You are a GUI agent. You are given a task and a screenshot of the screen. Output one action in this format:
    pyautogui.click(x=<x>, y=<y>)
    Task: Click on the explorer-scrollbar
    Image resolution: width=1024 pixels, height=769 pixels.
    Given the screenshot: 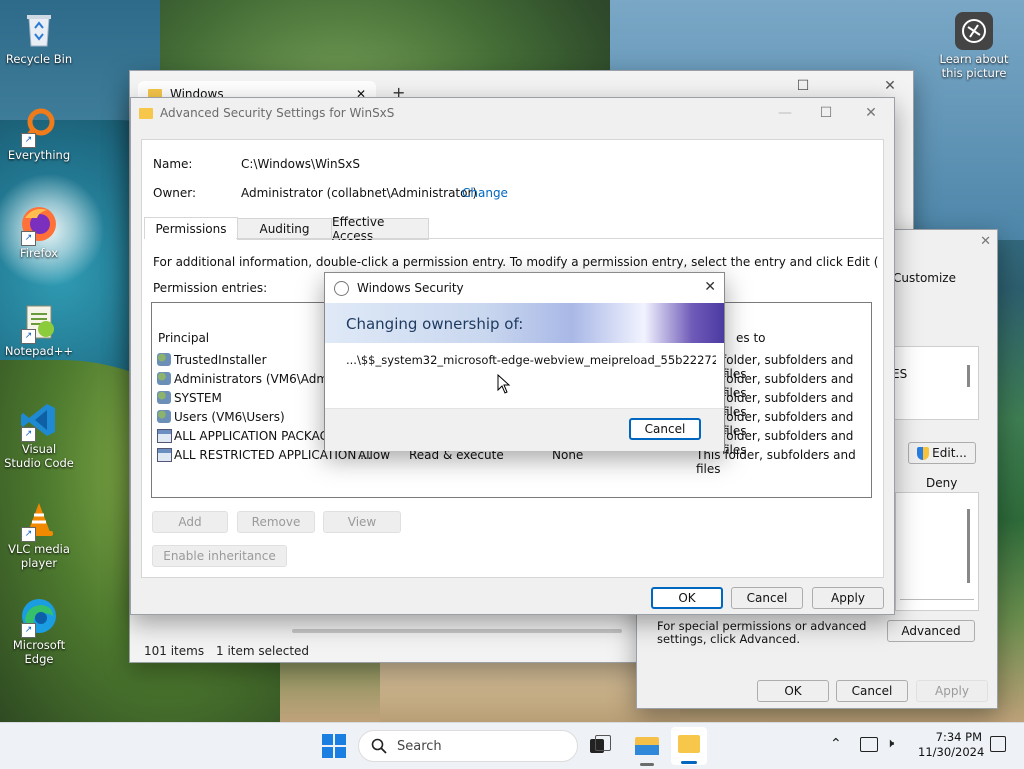 What is the action you would take?
    pyautogui.click(x=457, y=631)
    